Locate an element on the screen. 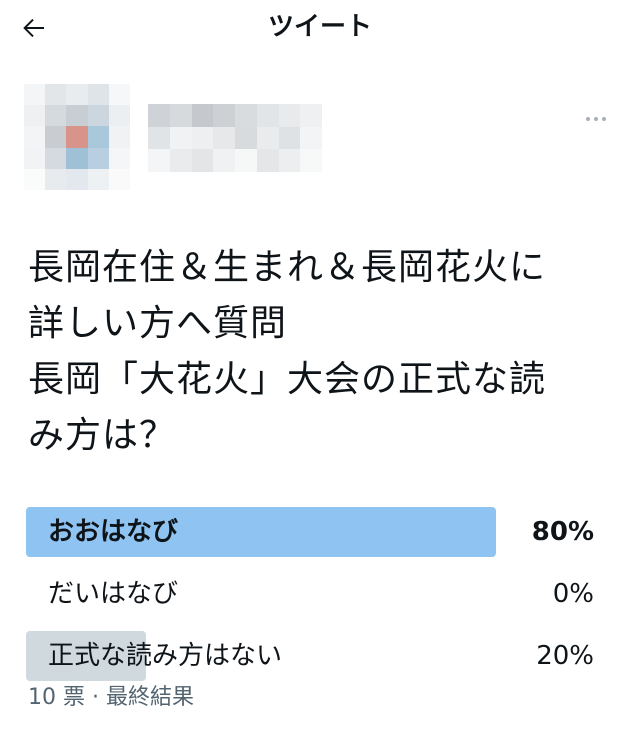 The image size is (640, 756). tweet-author is located at coordinates (320, 139).